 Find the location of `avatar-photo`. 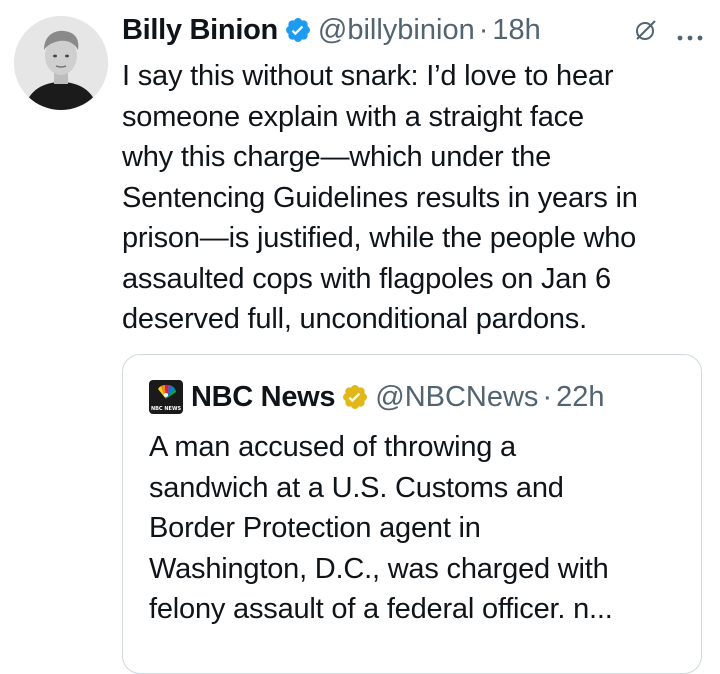

avatar-photo is located at coordinates (61, 63).